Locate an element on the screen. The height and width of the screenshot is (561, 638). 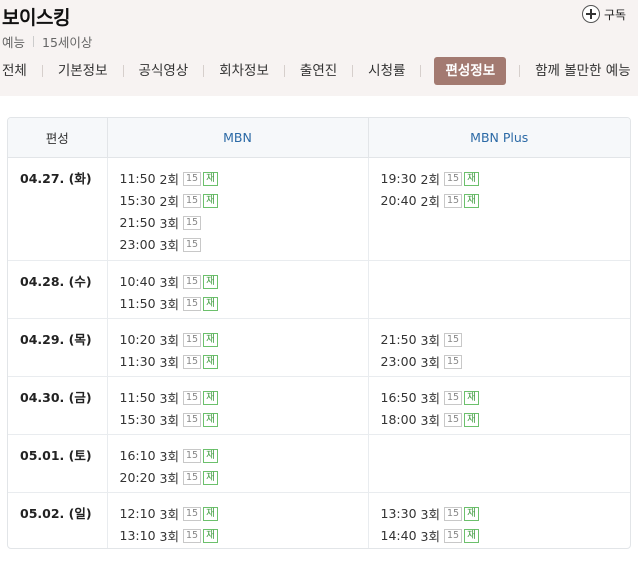
slot-time: 16:50 is located at coordinates (398, 397).